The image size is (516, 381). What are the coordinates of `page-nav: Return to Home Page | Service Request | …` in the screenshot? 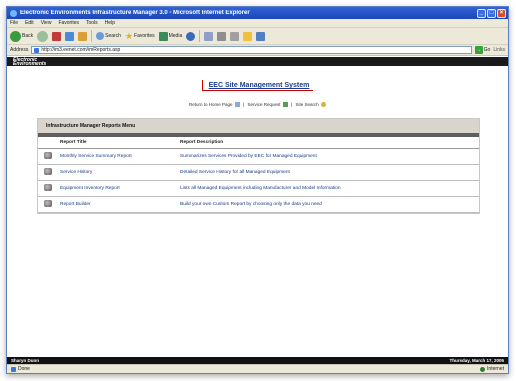 It's located at (257, 105).